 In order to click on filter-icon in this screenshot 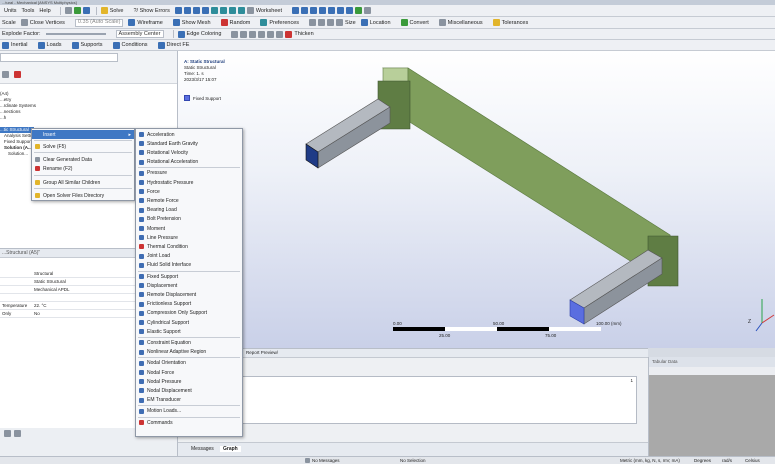, I will do `click(17, 74)`.